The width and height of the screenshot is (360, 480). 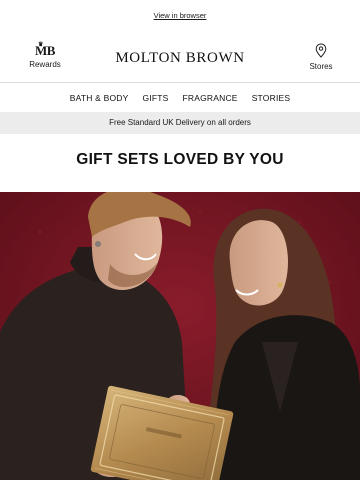 What do you see at coordinates (321, 50) in the screenshot?
I see `location-pin-icon` at bounding box center [321, 50].